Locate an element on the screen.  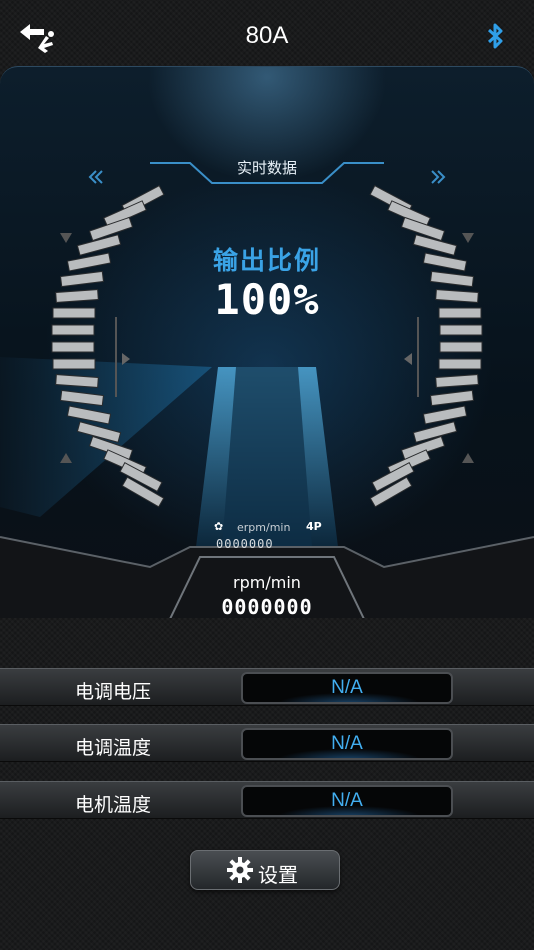
gear-icon: ✿ is located at coordinates (219, 526).